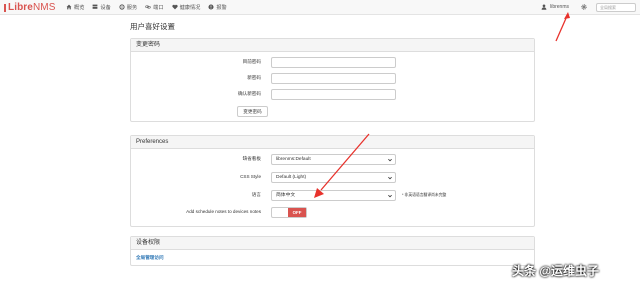 Image resolution: width=640 pixels, height=289 pixels. I want to click on global-search-input: 全局搜索, so click(616, 7).